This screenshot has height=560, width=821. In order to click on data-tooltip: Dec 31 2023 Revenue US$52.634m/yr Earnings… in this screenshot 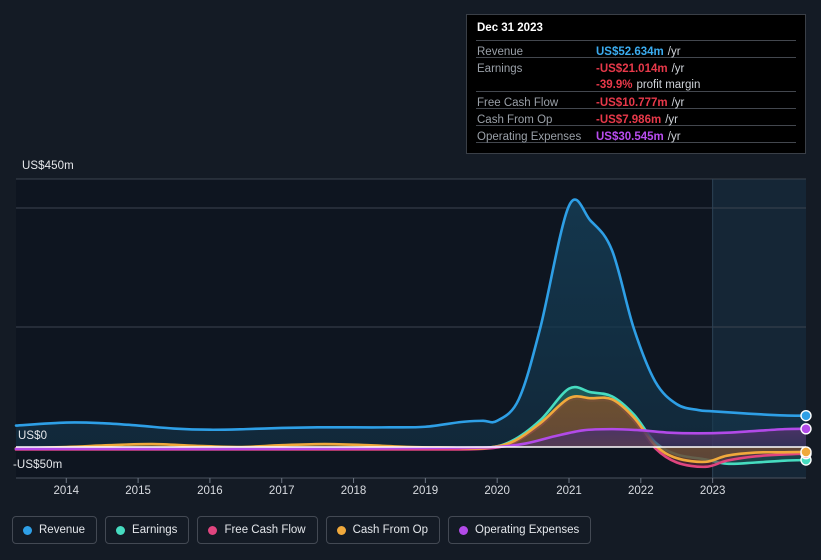, I will do `click(636, 84)`.